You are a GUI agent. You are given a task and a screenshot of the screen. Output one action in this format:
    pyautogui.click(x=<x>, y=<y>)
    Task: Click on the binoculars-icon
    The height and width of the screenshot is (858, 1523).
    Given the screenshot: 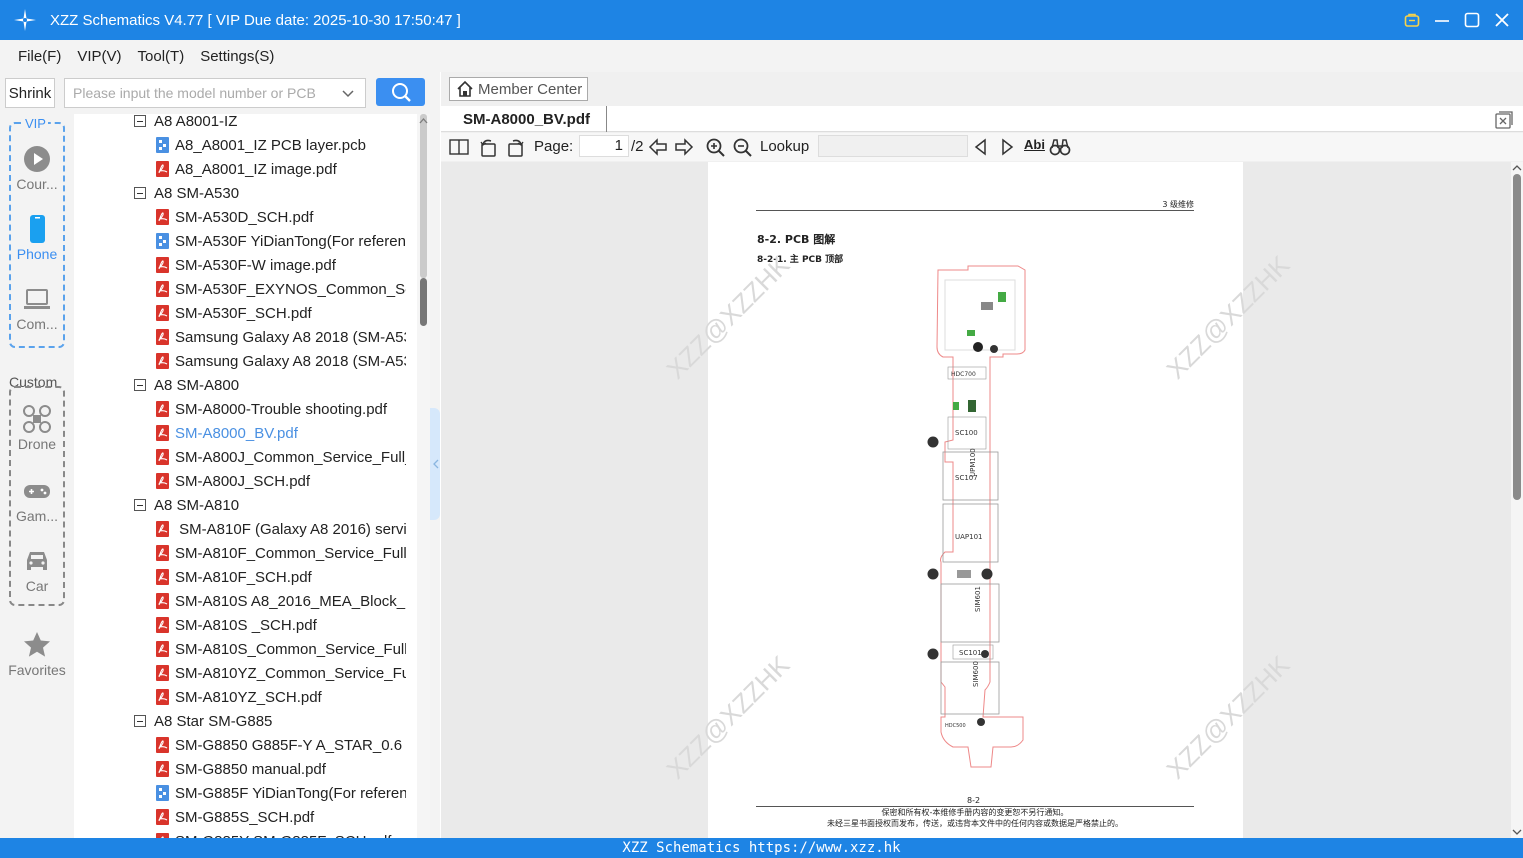 What is the action you would take?
    pyautogui.click(x=1060, y=147)
    